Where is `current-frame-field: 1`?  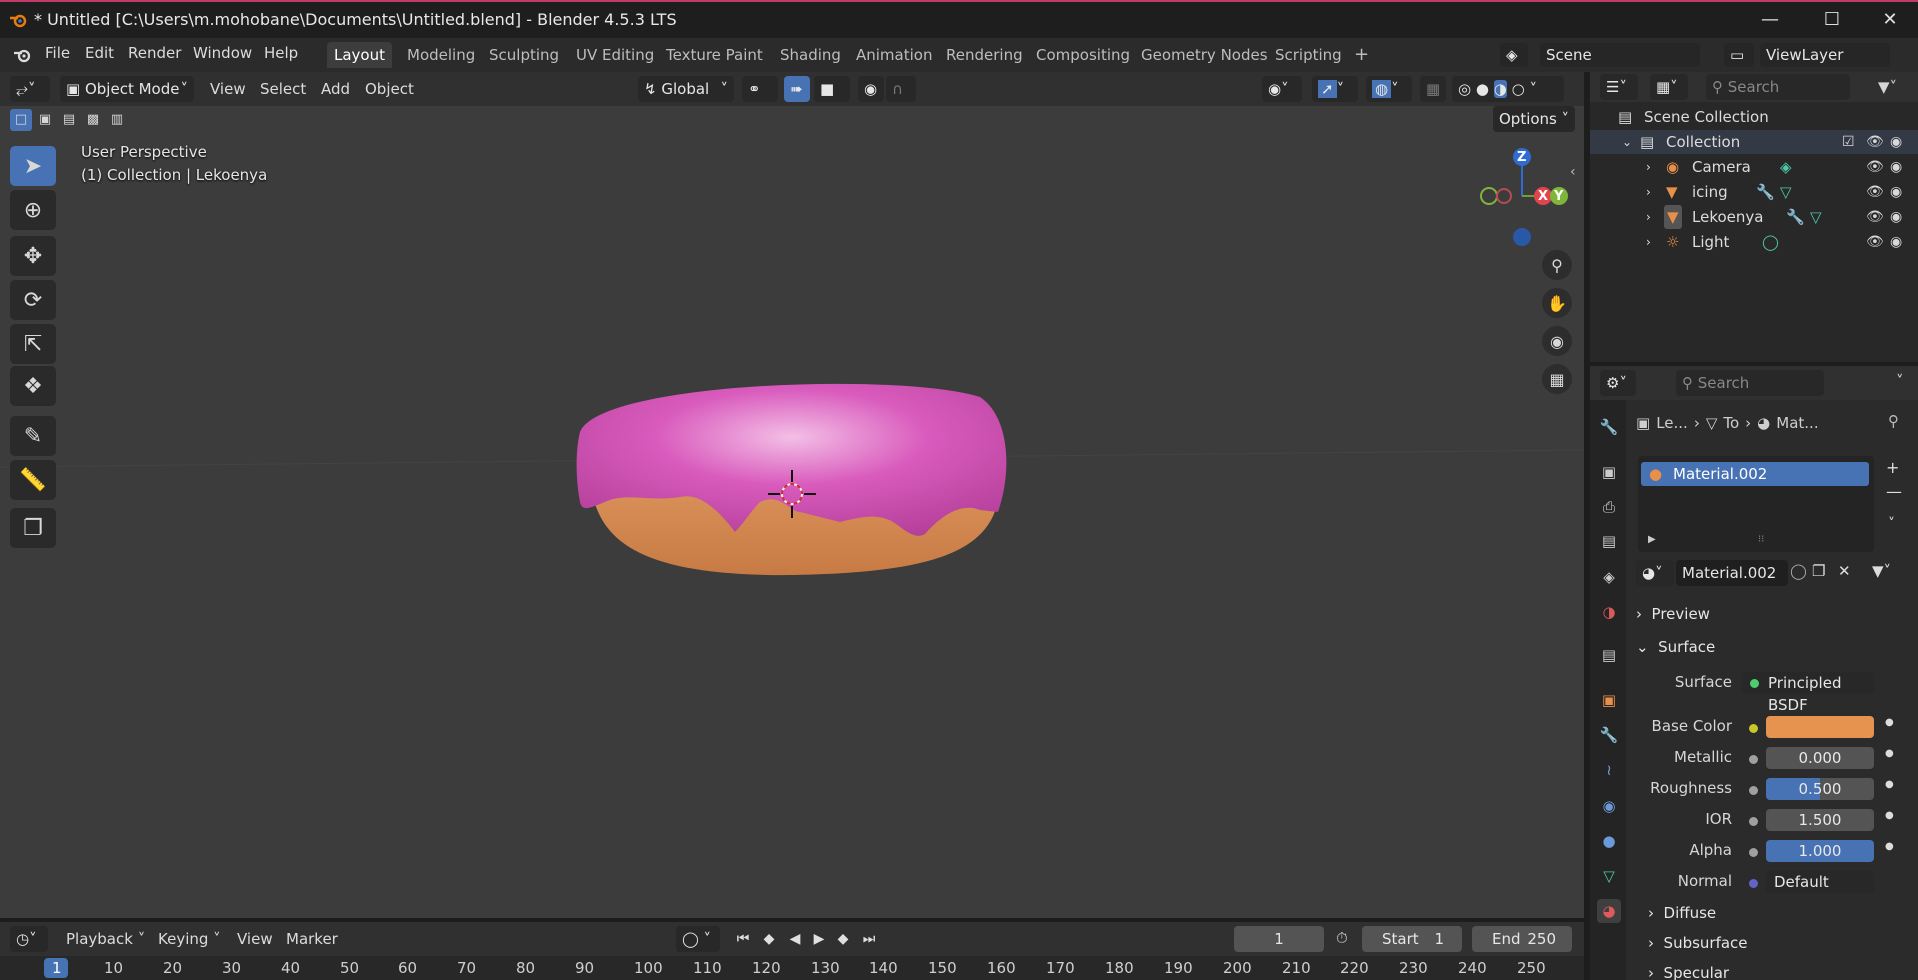
current-frame-field: 1 is located at coordinates (1279, 939).